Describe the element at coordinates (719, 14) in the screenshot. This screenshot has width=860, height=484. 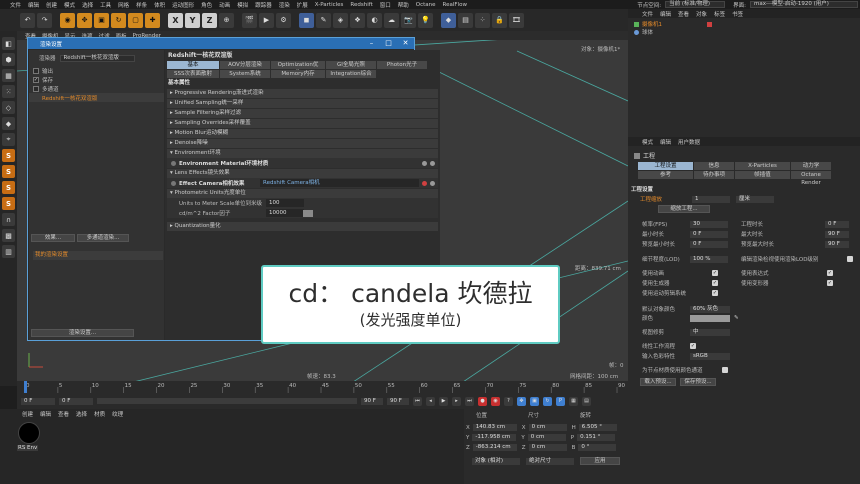
I see `objects-menu-tags: 标签` at that location.